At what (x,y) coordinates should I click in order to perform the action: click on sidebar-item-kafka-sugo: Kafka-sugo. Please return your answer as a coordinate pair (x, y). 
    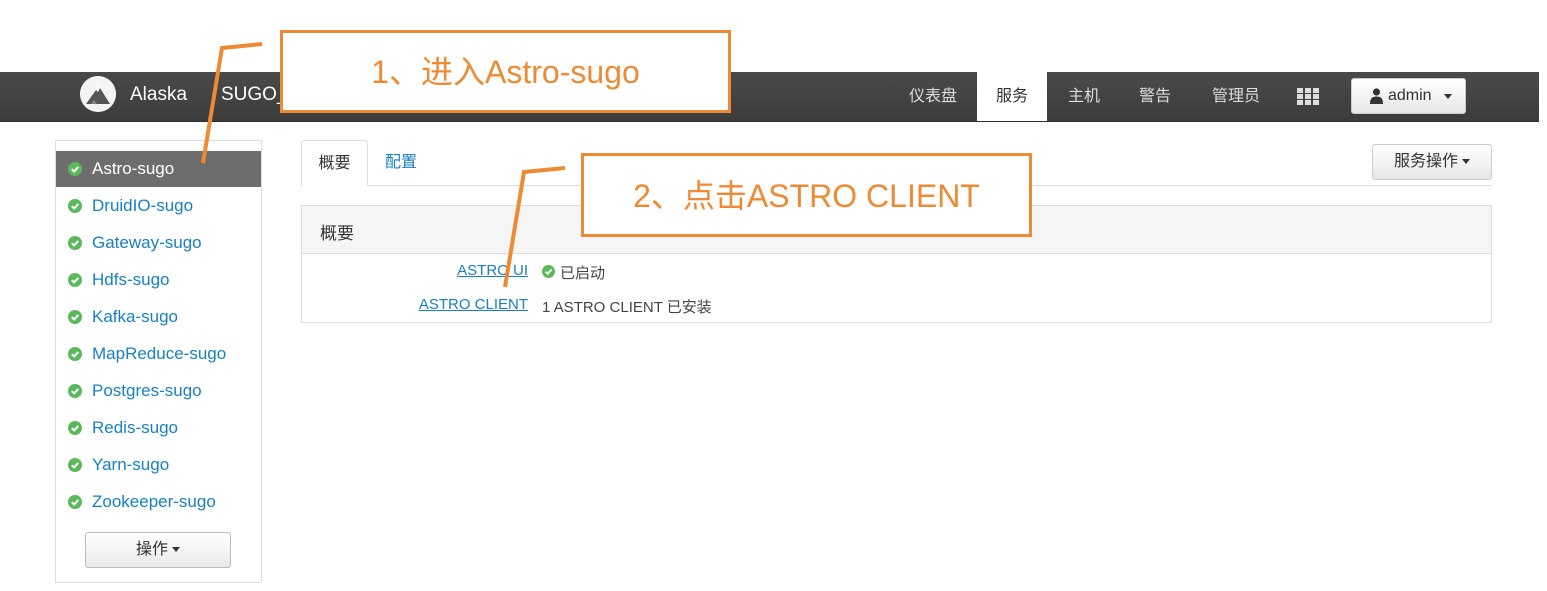
    Looking at the image, I should click on (158, 317).